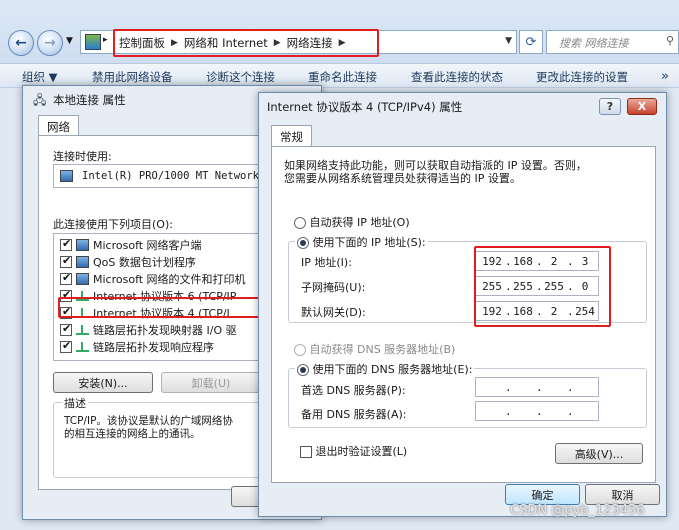  Describe the element at coordinates (144, 262) in the screenshot. I see `item-label: QoS 数据包计划程序` at that location.